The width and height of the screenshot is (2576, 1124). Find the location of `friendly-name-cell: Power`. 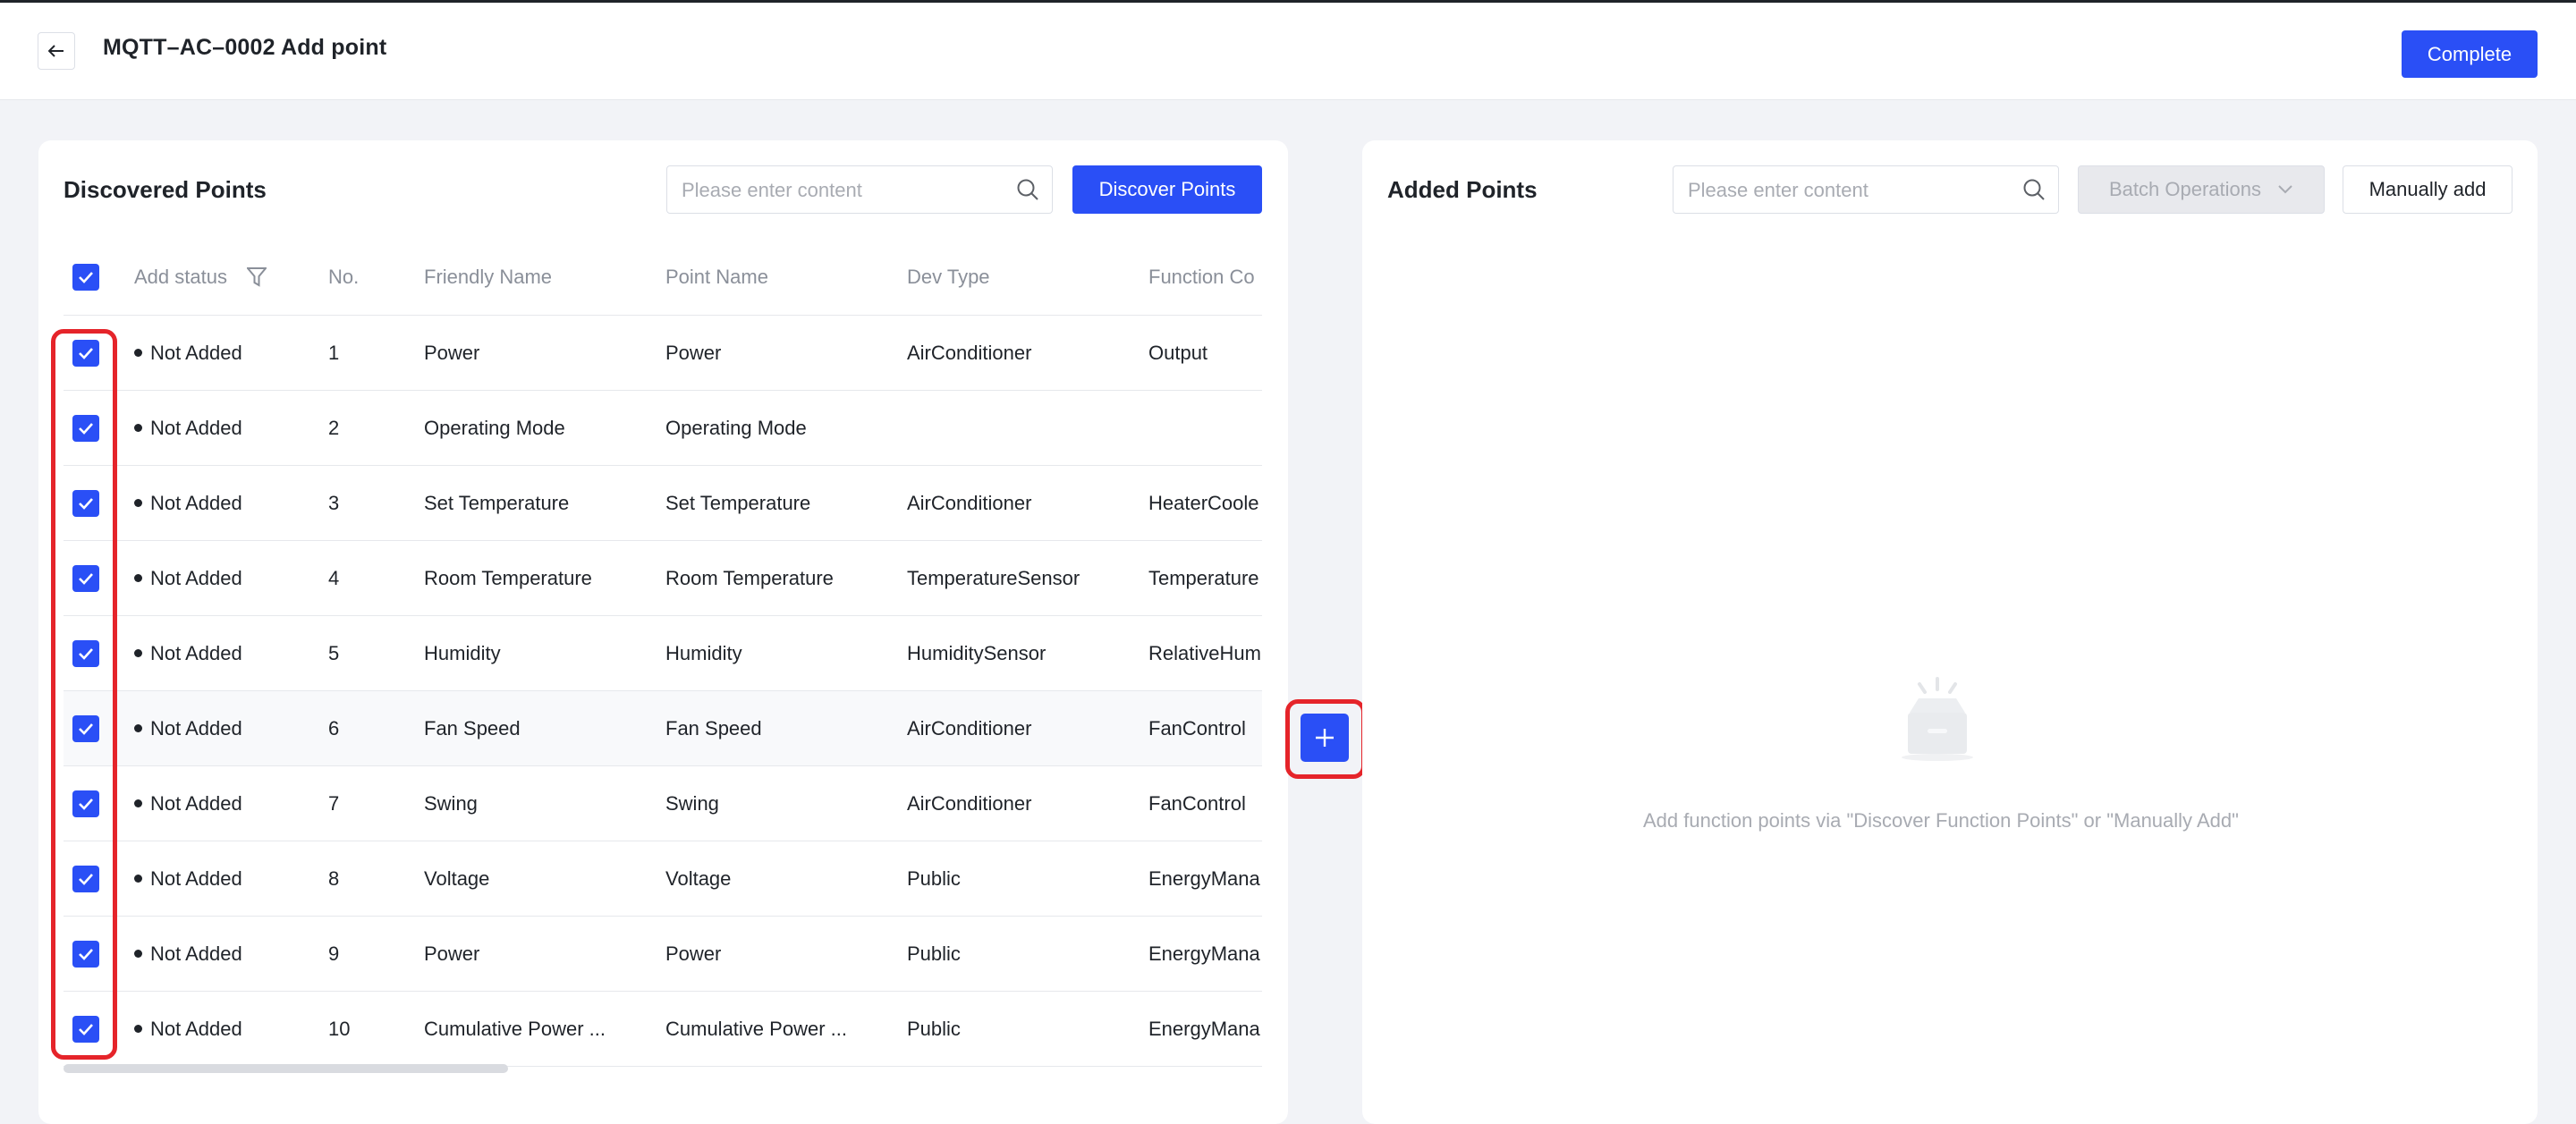

friendly-name-cell: Power is located at coordinates (452, 954).